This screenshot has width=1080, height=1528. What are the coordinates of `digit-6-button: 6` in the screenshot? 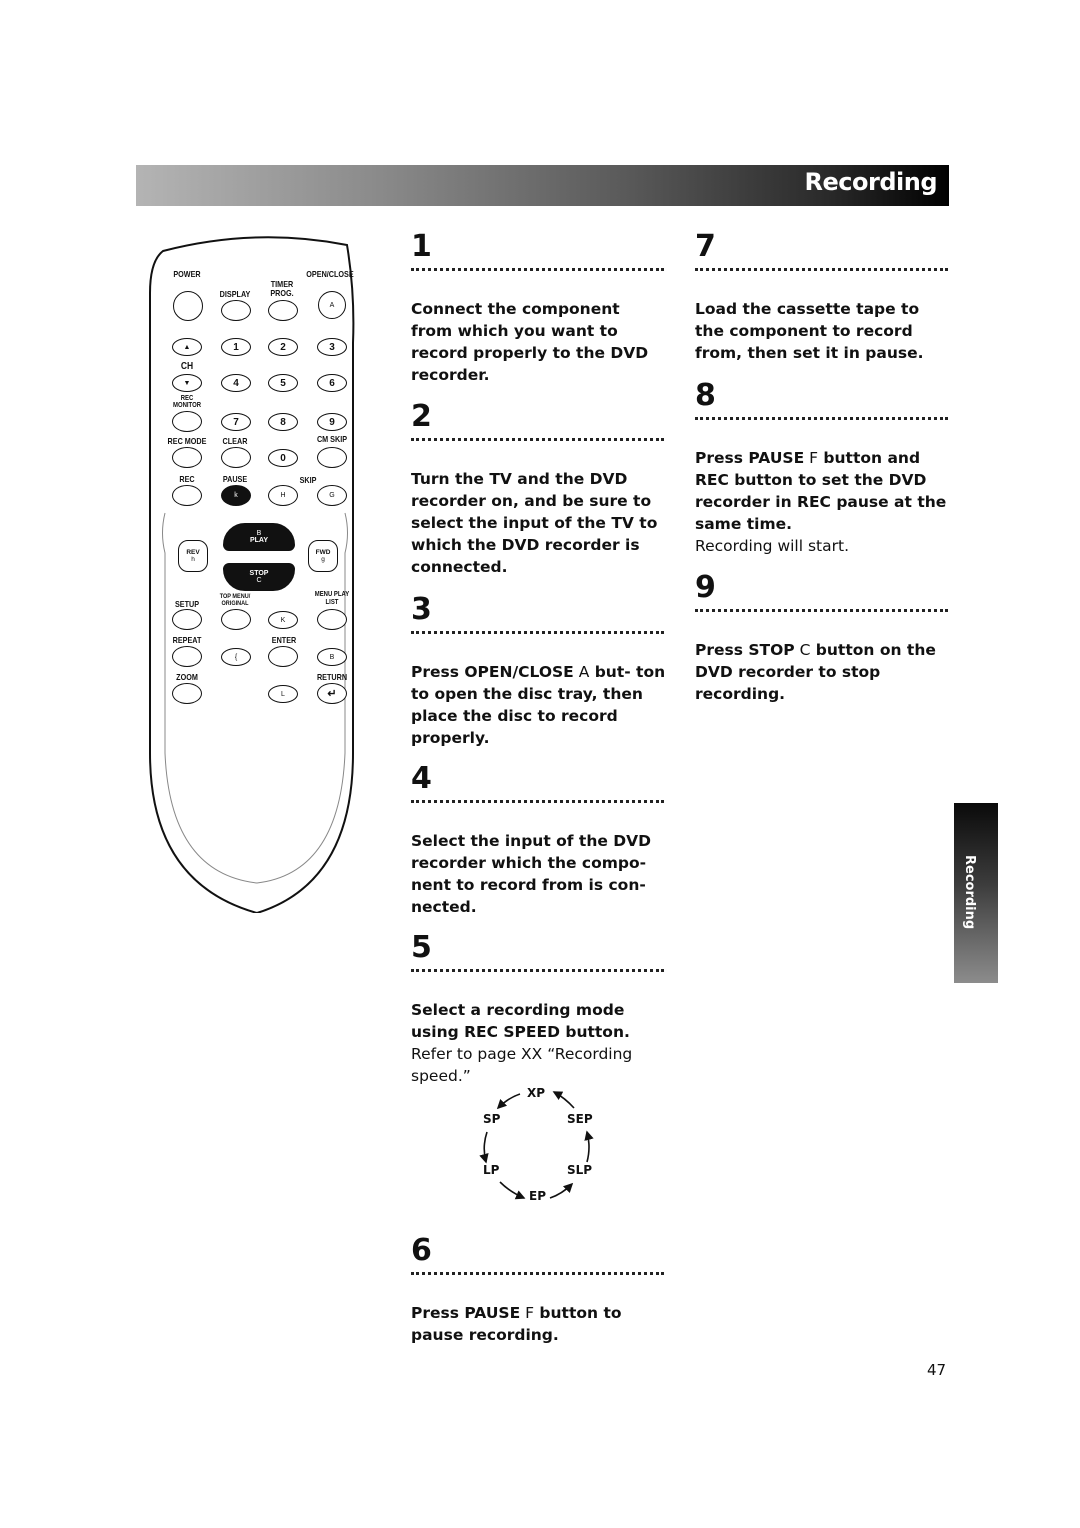 It's located at (332, 383).